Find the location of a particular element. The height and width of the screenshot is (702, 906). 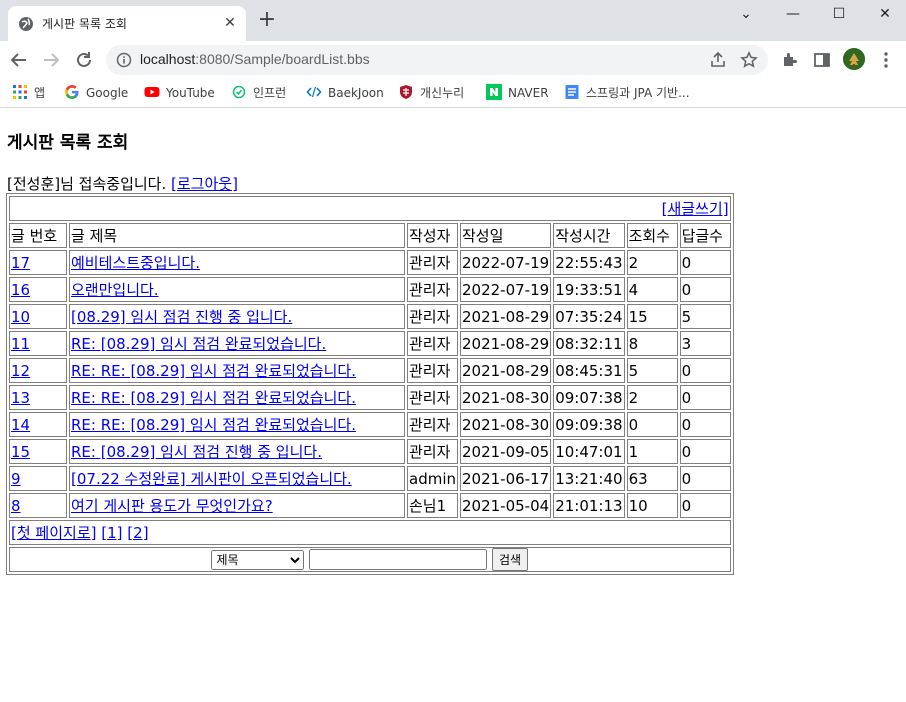

write-row: [새글쓰기] is located at coordinates (370, 208).